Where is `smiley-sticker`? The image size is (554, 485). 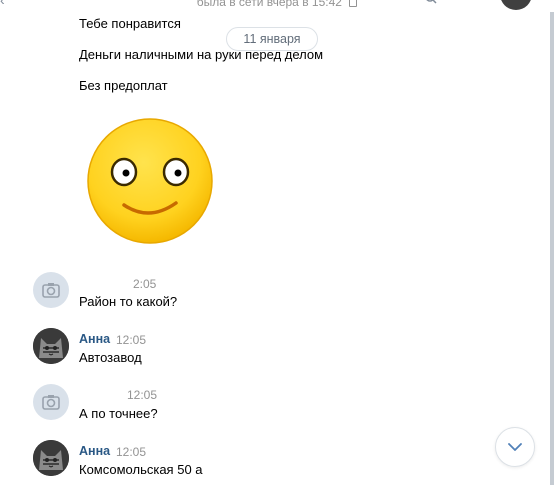
smiley-sticker is located at coordinates (150, 181).